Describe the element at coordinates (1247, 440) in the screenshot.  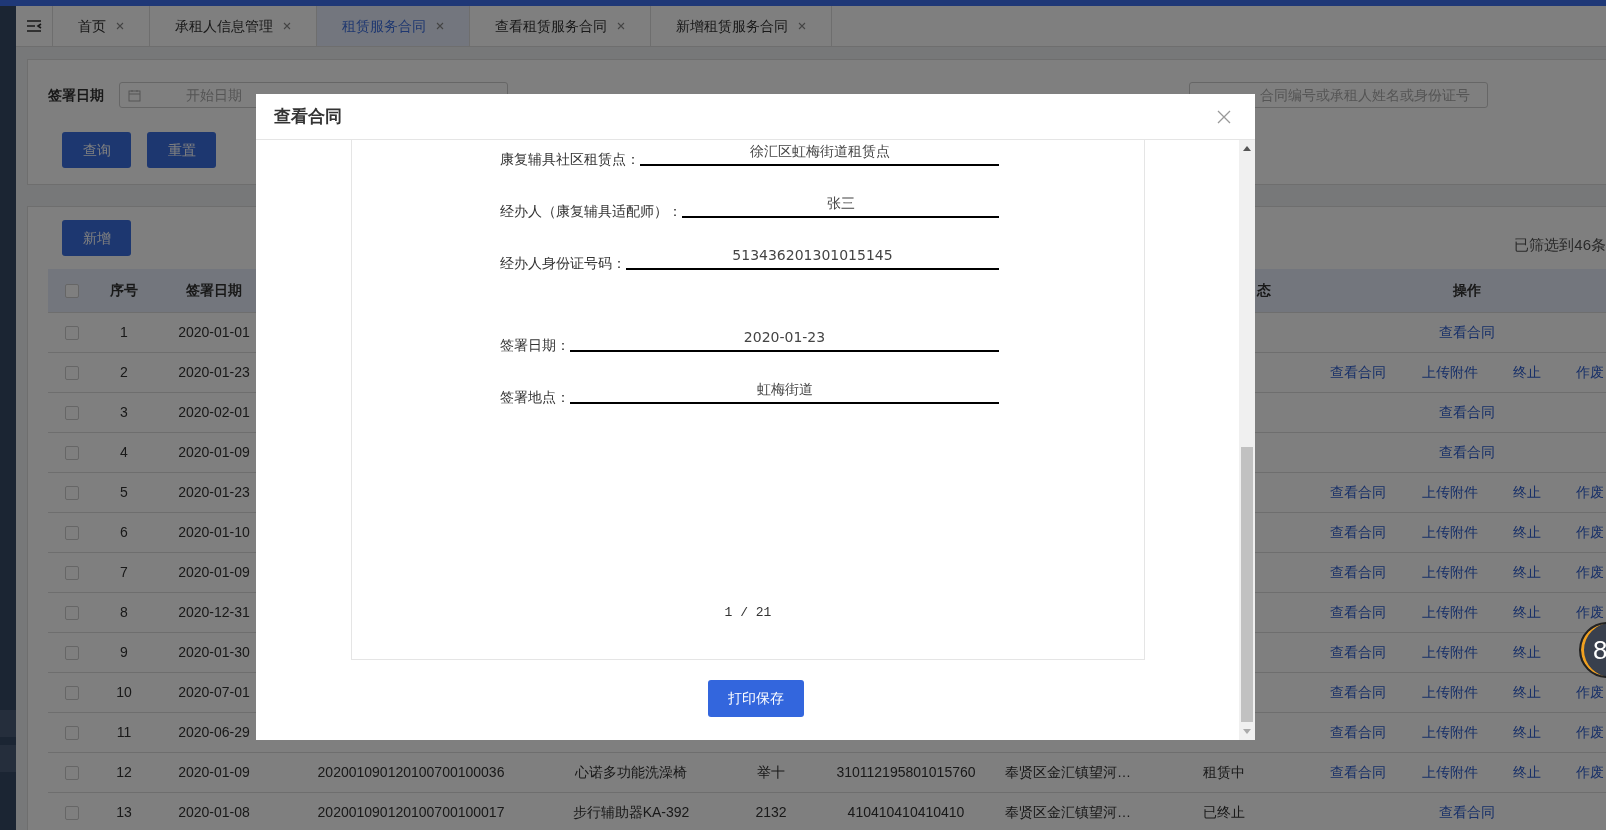
I see `scrollbar` at that location.